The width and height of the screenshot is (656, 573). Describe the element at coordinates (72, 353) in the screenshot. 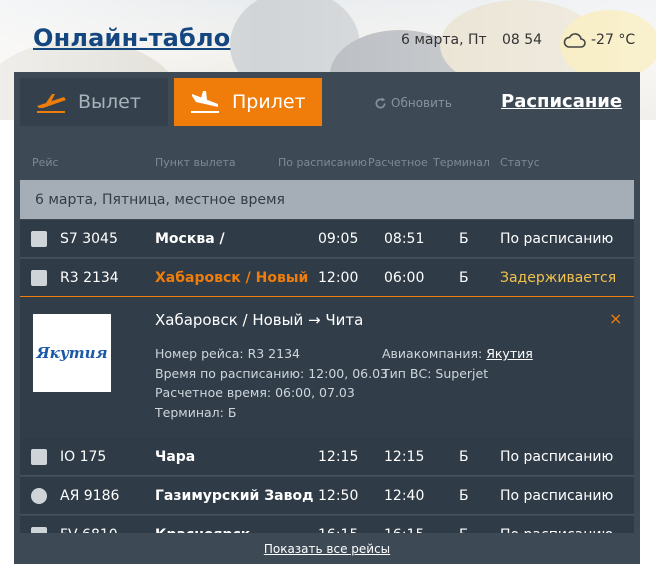

I see `airline-logo: Якутия` at that location.